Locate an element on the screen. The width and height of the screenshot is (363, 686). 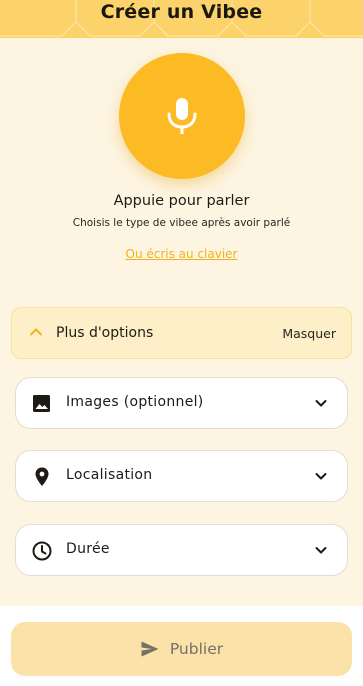
duration-field-label: Durée is located at coordinates (88, 549).